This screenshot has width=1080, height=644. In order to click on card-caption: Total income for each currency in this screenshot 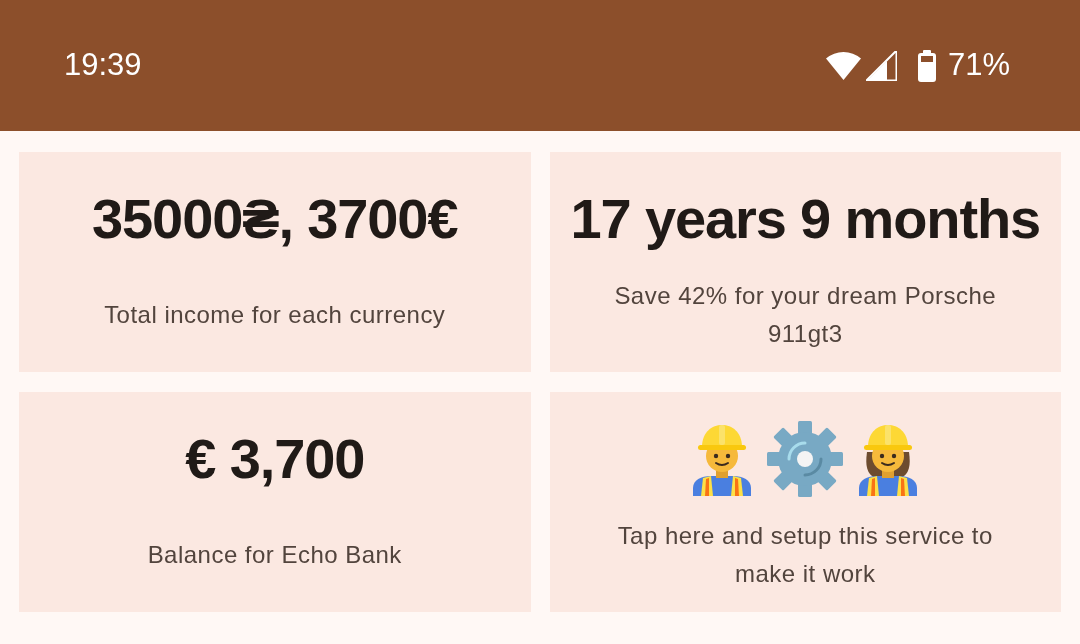, I will do `click(275, 314)`.